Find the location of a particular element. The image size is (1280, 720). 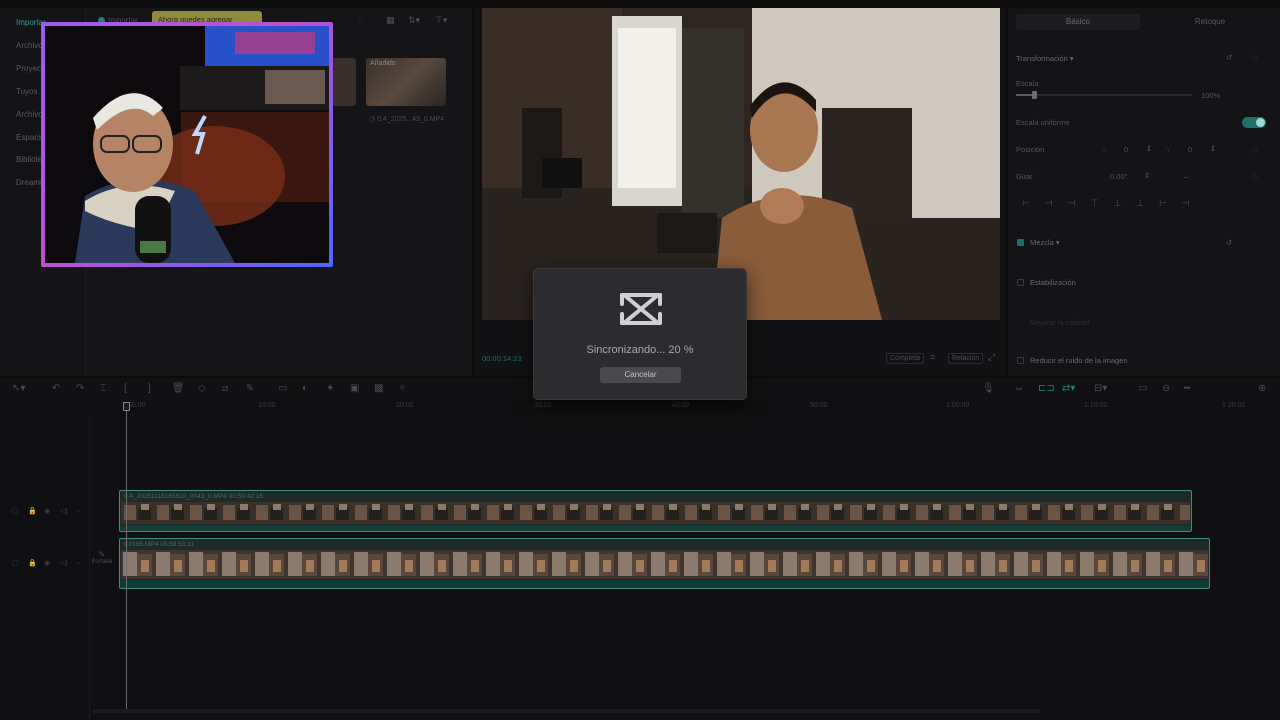

undo-icon: ↶ is located at coordinates (56, 388).